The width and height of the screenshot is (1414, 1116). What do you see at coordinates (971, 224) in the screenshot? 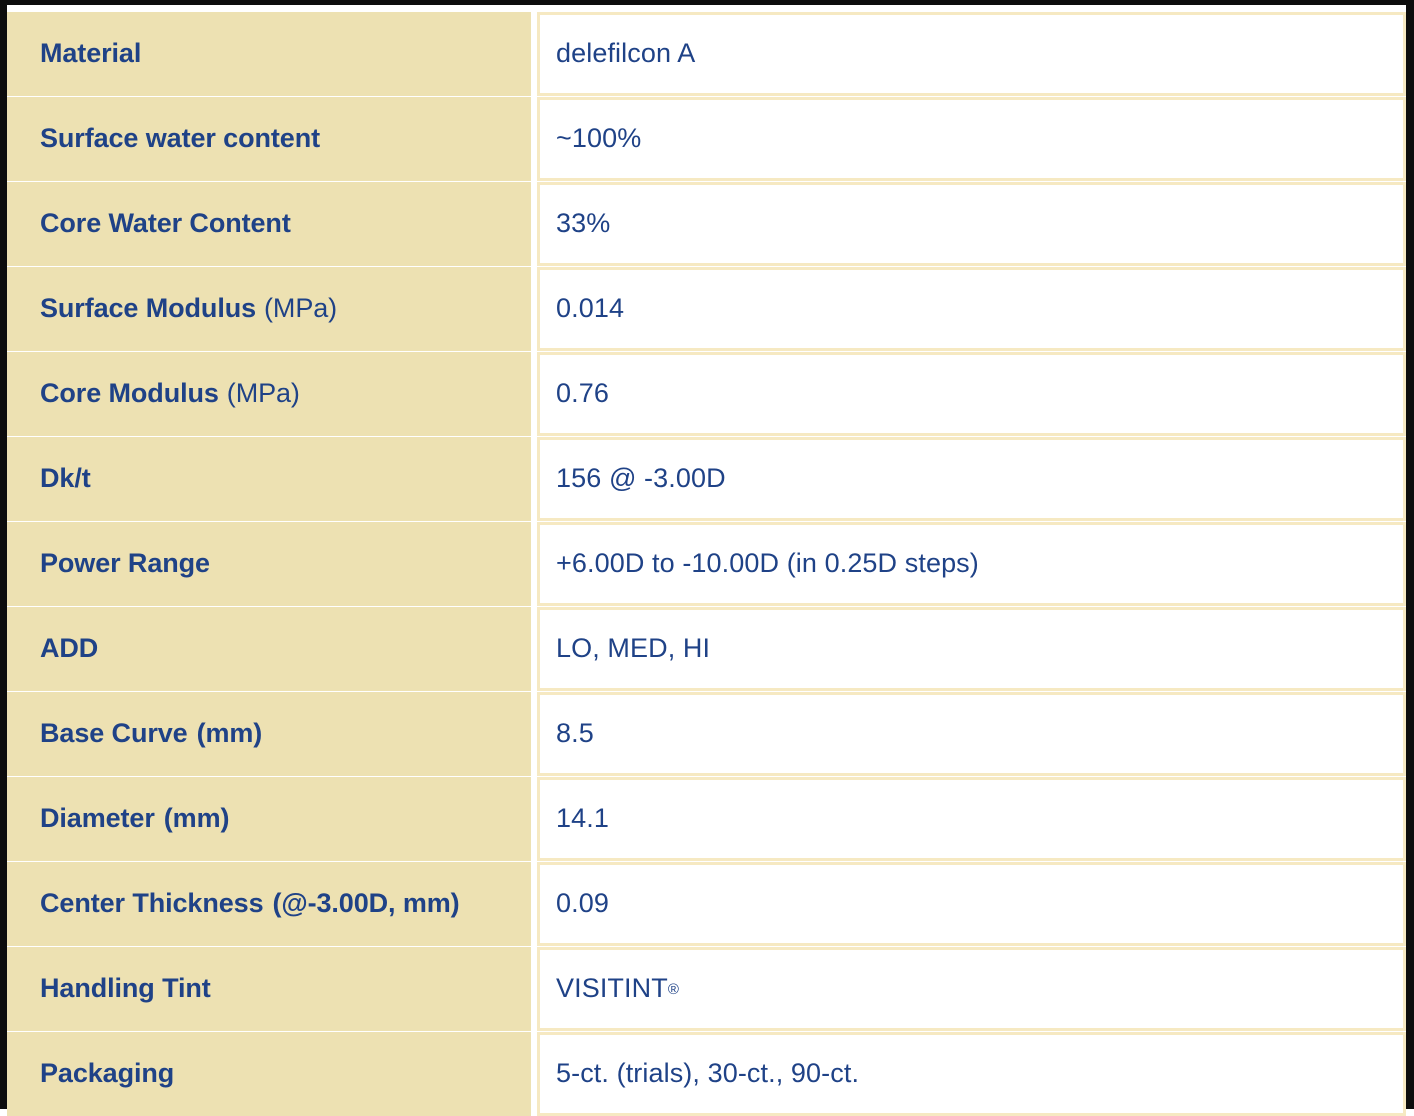
I see `row-value-cell: 33%` at bounding box center [971, 224].